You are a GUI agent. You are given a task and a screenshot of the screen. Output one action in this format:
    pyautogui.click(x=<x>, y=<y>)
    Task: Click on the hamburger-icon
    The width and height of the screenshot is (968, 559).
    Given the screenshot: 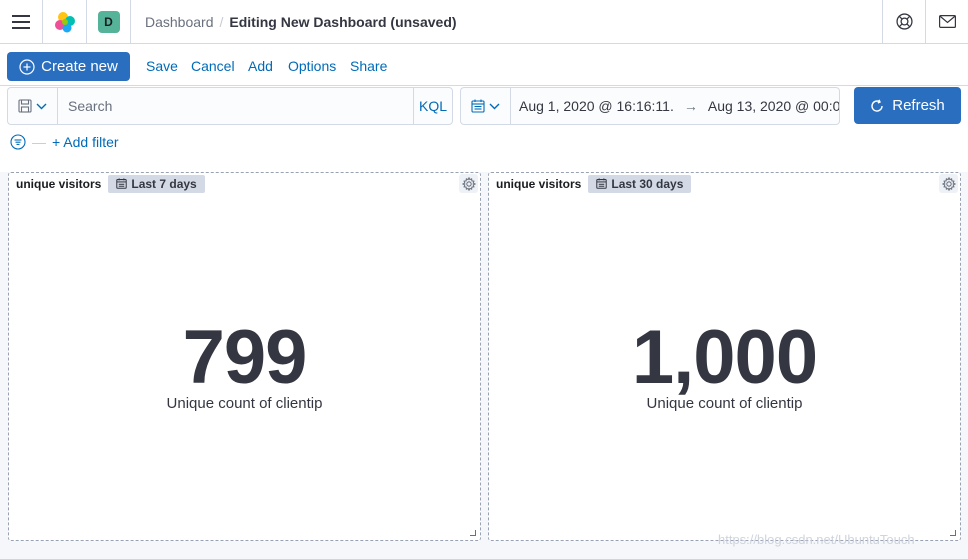 What is the action you would take?
    pyautogui.click(x=21, y=21)
    